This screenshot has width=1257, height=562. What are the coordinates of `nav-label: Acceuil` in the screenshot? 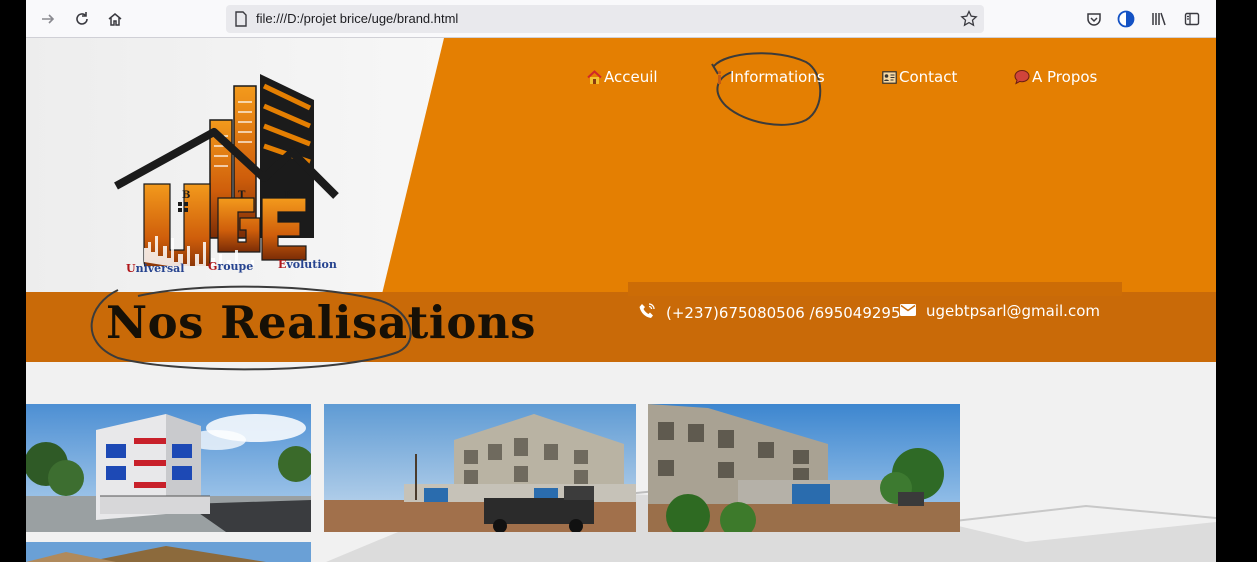 It's located at (631, 77).